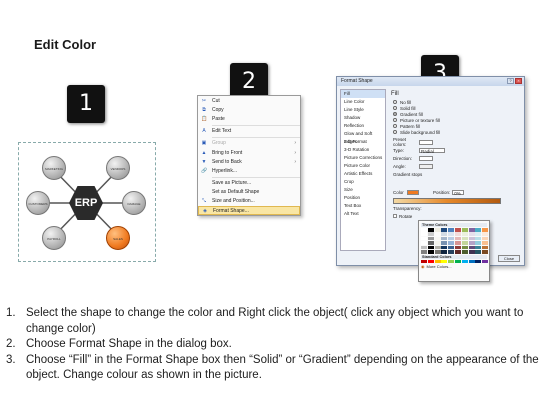  What do you see at coordinates (363, 190) in the screenshot?
I see `sidebar-item-size: Size` at bounding box center [363, 190].